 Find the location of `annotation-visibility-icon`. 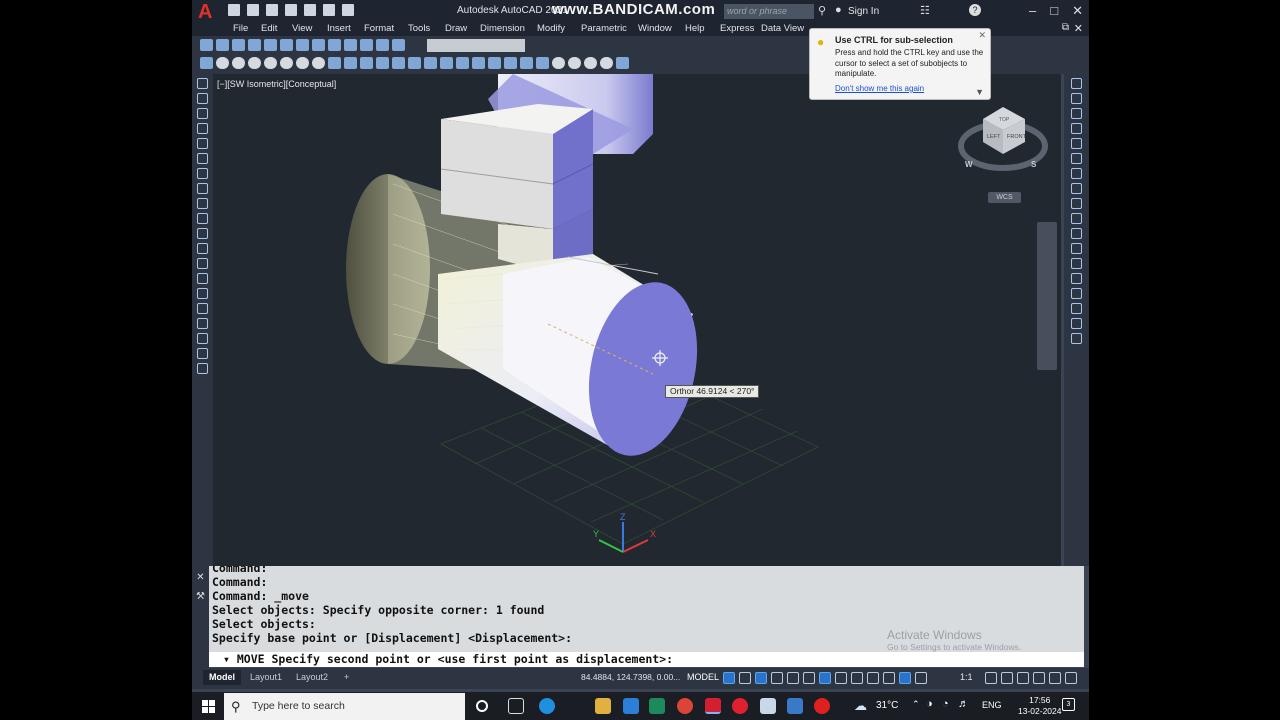

annotation-visibility-icon is located at coordinates (905, 678).